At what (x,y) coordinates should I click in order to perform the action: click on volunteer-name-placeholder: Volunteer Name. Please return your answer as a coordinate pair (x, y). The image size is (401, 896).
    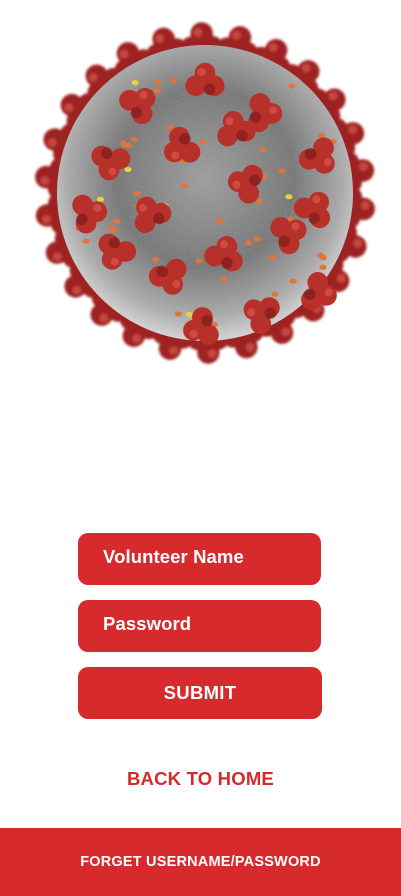
    Looking at the image, I should click on (173, 556).